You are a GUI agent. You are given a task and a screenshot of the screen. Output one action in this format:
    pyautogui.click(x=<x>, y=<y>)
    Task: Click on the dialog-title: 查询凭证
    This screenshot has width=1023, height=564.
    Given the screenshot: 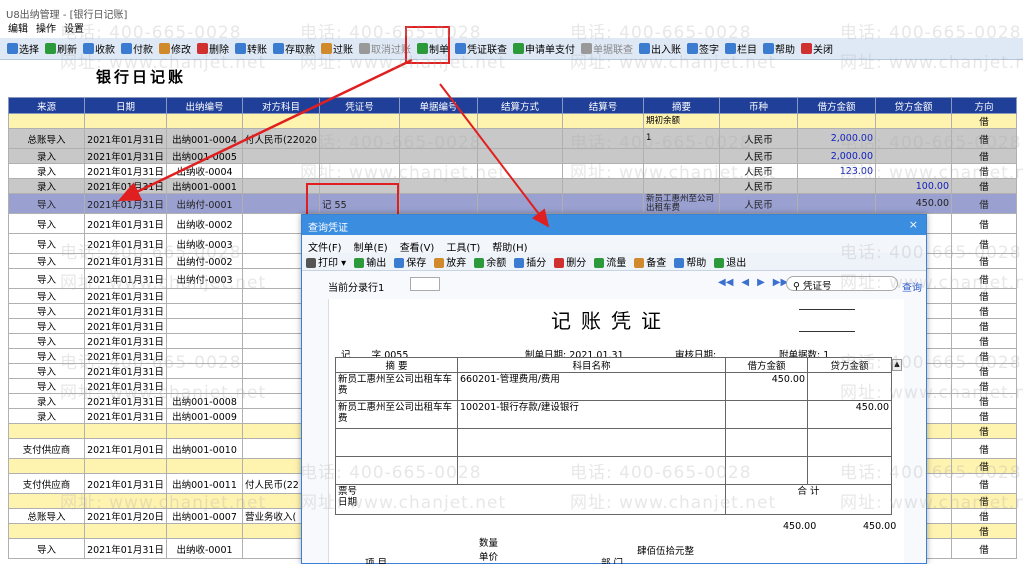 What is the action you would take?
    pyautogui.click(x=328, y=228)
    